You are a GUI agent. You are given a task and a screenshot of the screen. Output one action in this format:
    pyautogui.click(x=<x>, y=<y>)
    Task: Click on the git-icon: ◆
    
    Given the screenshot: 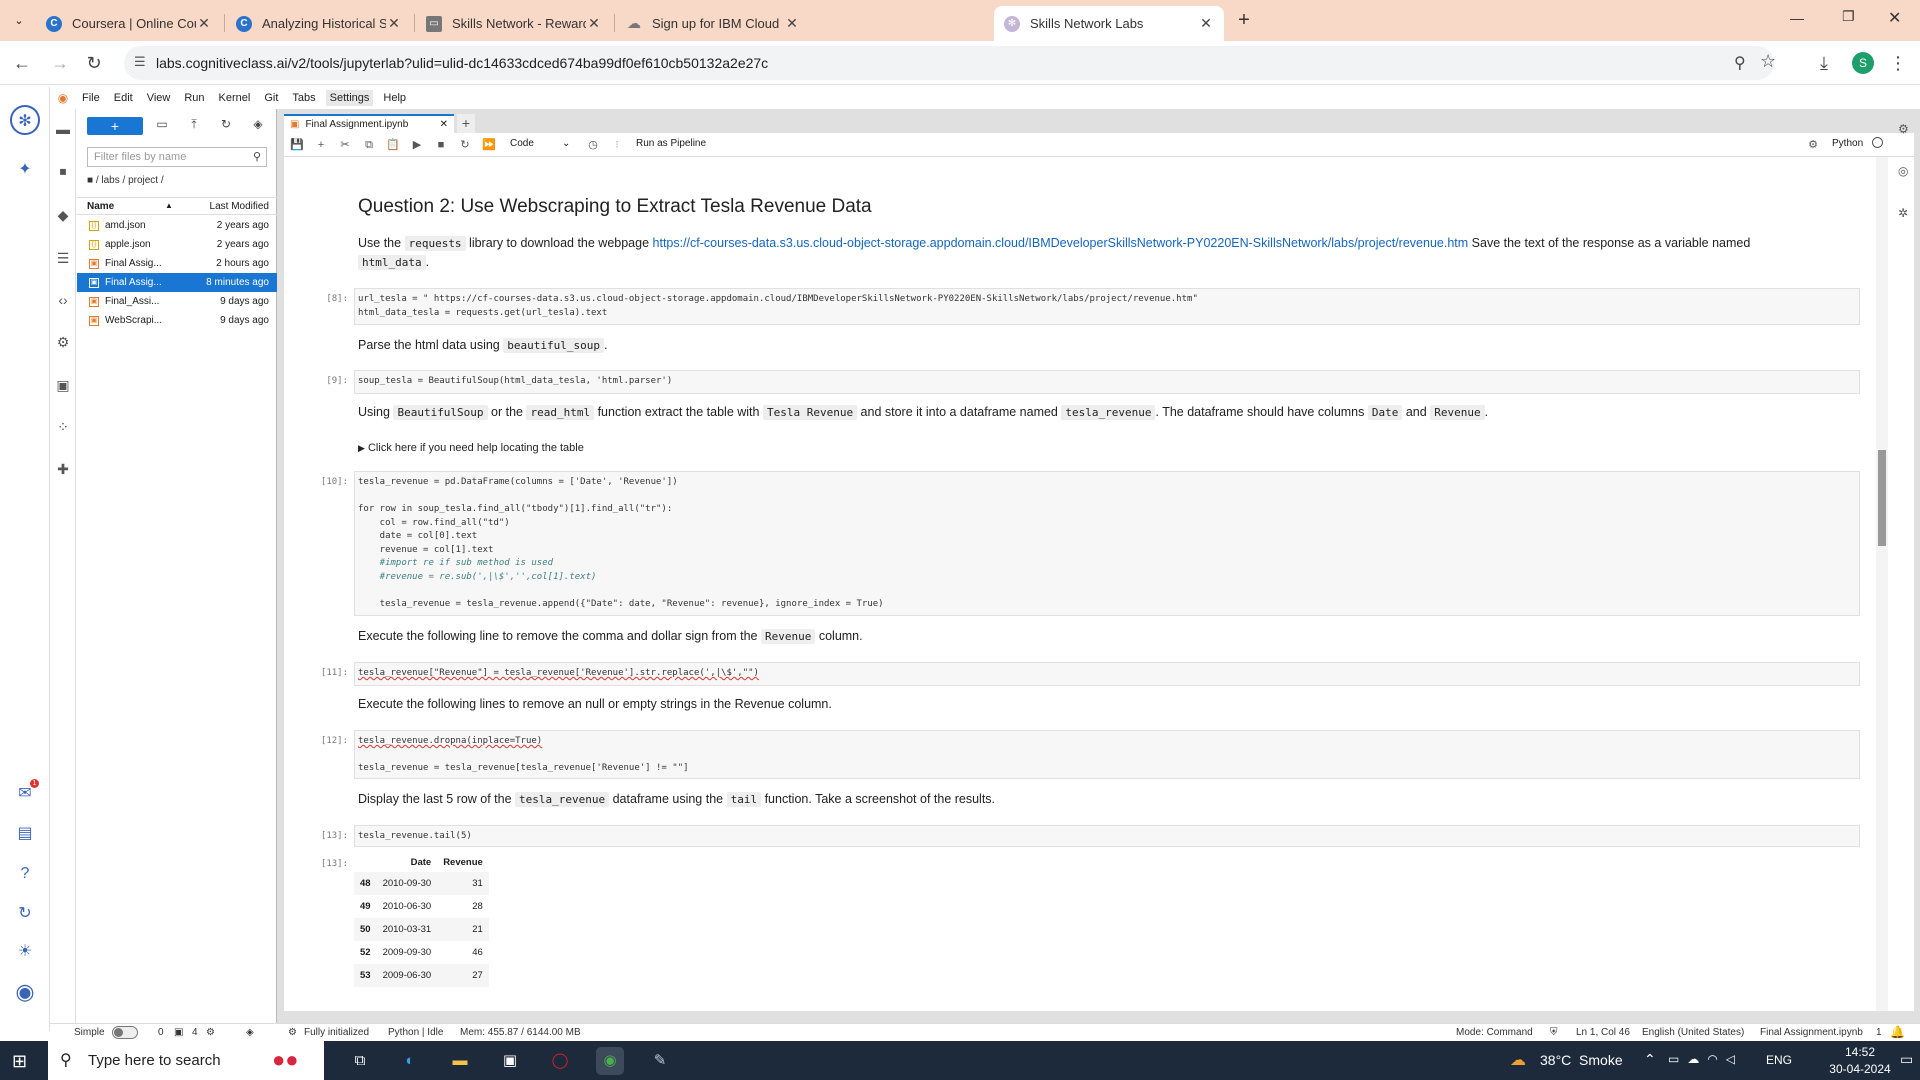 What is the action you would take?
    pyautogui.click(x=63, y=215)
    